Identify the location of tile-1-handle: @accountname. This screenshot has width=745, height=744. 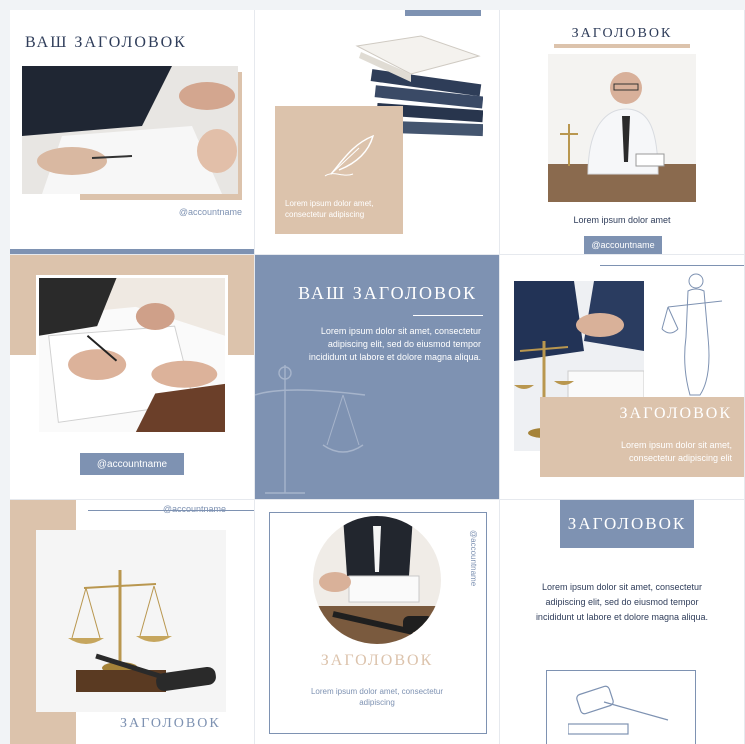
(210, 212).